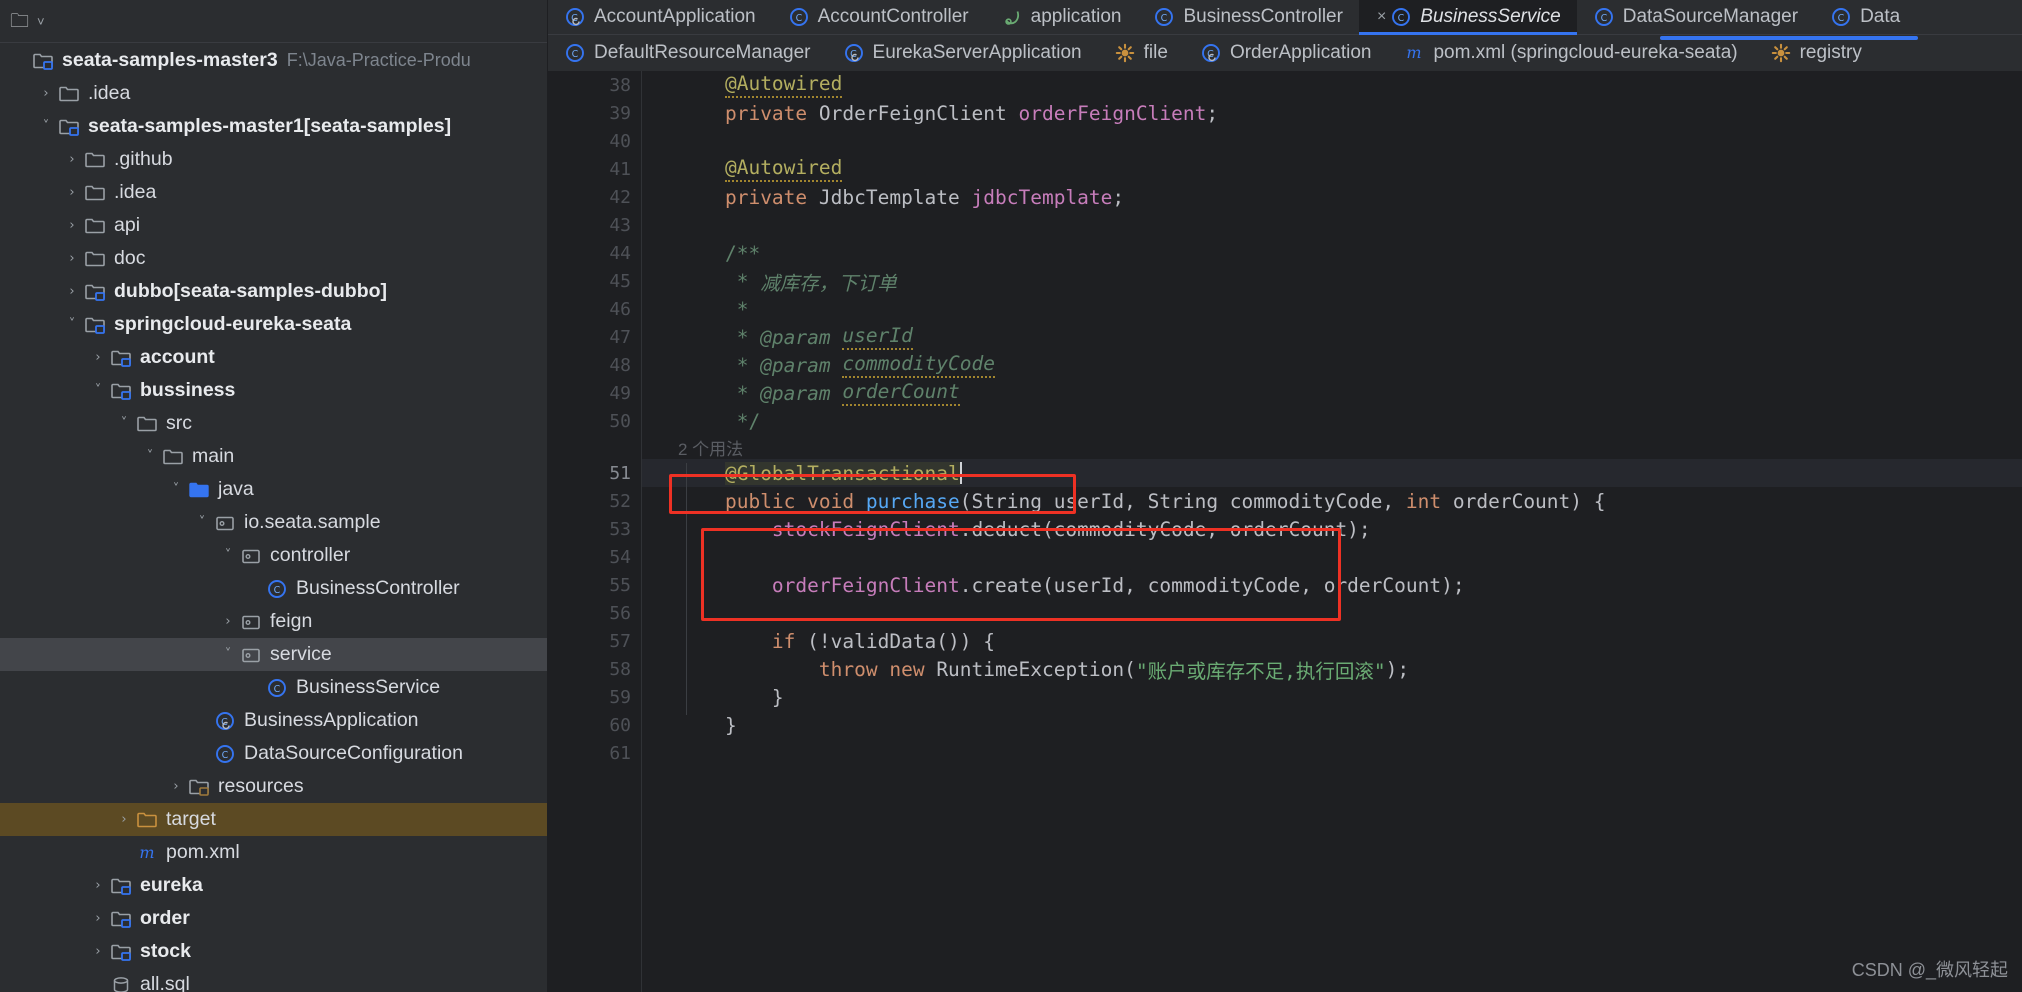 This screenshot has width=2022, height=992. What do you see at coordinates (273, 621) in the screenshot?
I see `tree-item-feign: › feign` at bounding box center [273, 621].